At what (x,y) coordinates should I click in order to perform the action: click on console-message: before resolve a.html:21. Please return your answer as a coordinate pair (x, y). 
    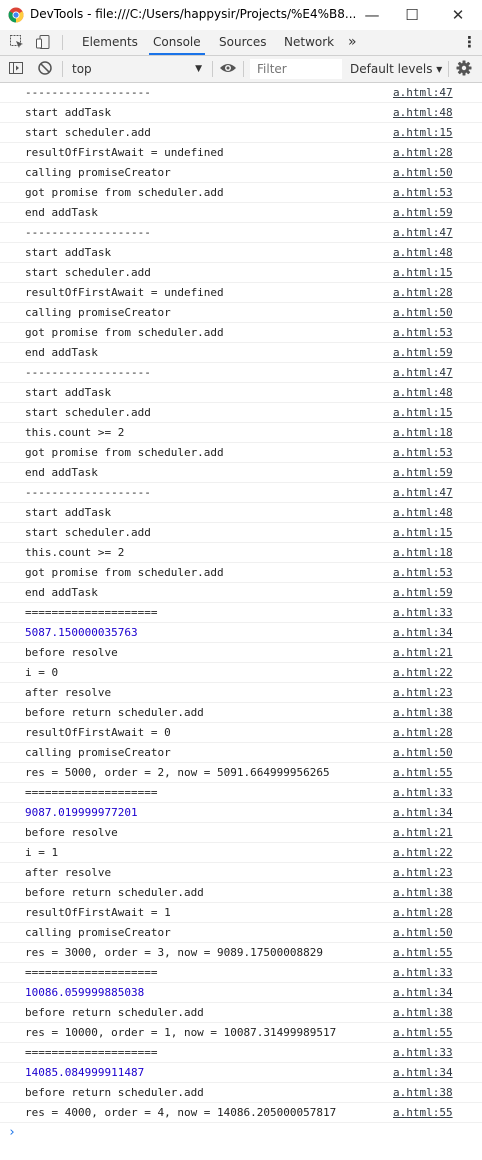
    Looking at the image, I should click on (241, 833).